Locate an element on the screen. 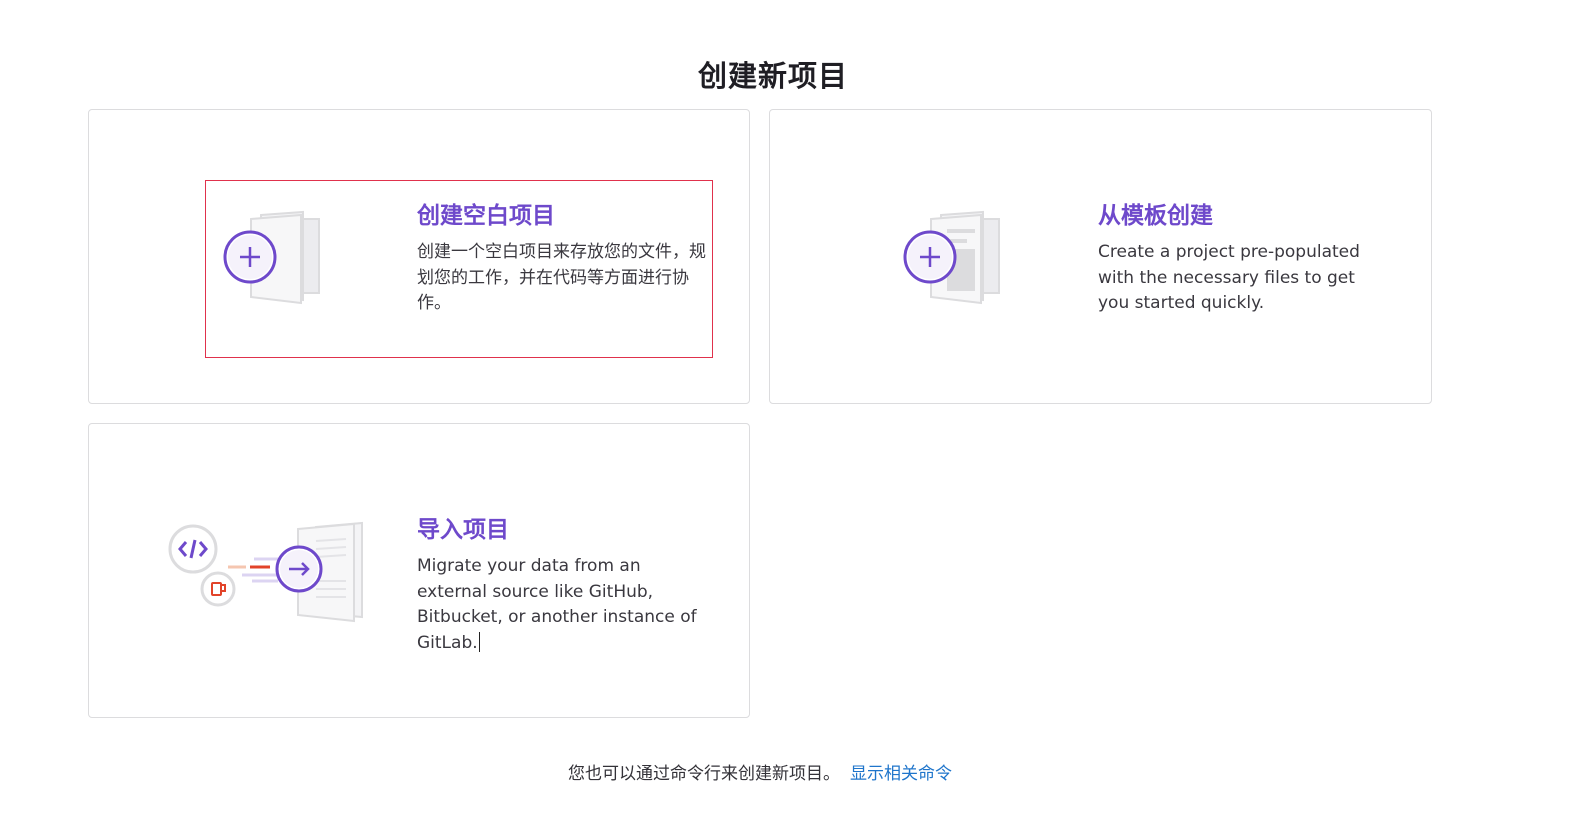  page-title: 创建新项目 is located at coordinates (772, 76).